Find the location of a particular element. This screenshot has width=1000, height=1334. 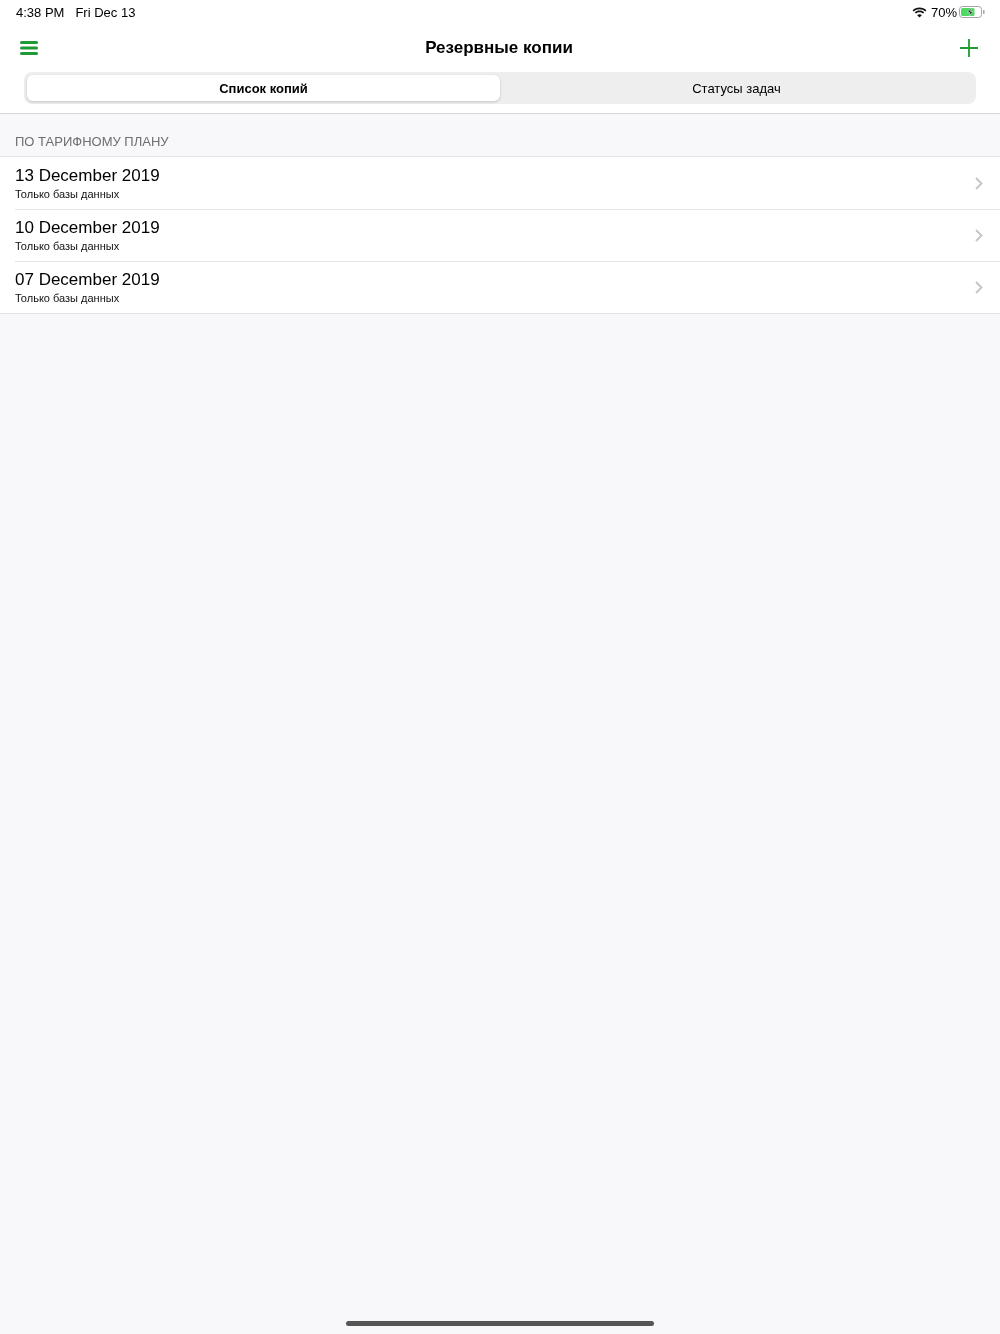

backup-row: 07 December 2019 Только базы данных is located at coordinates (500, 287).